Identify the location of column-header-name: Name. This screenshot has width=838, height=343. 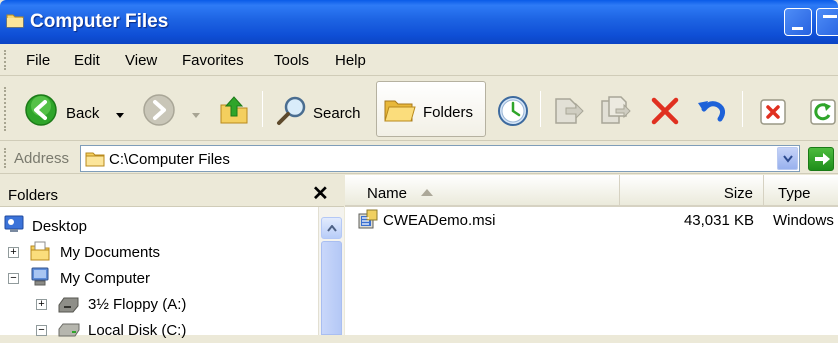
(482, 191).